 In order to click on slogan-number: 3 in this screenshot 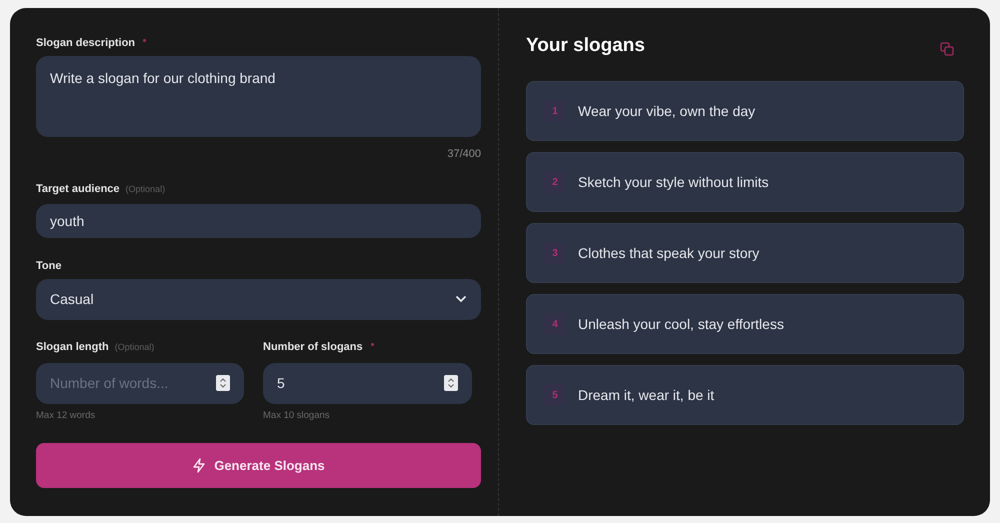, I will do `click(555, 253)`.